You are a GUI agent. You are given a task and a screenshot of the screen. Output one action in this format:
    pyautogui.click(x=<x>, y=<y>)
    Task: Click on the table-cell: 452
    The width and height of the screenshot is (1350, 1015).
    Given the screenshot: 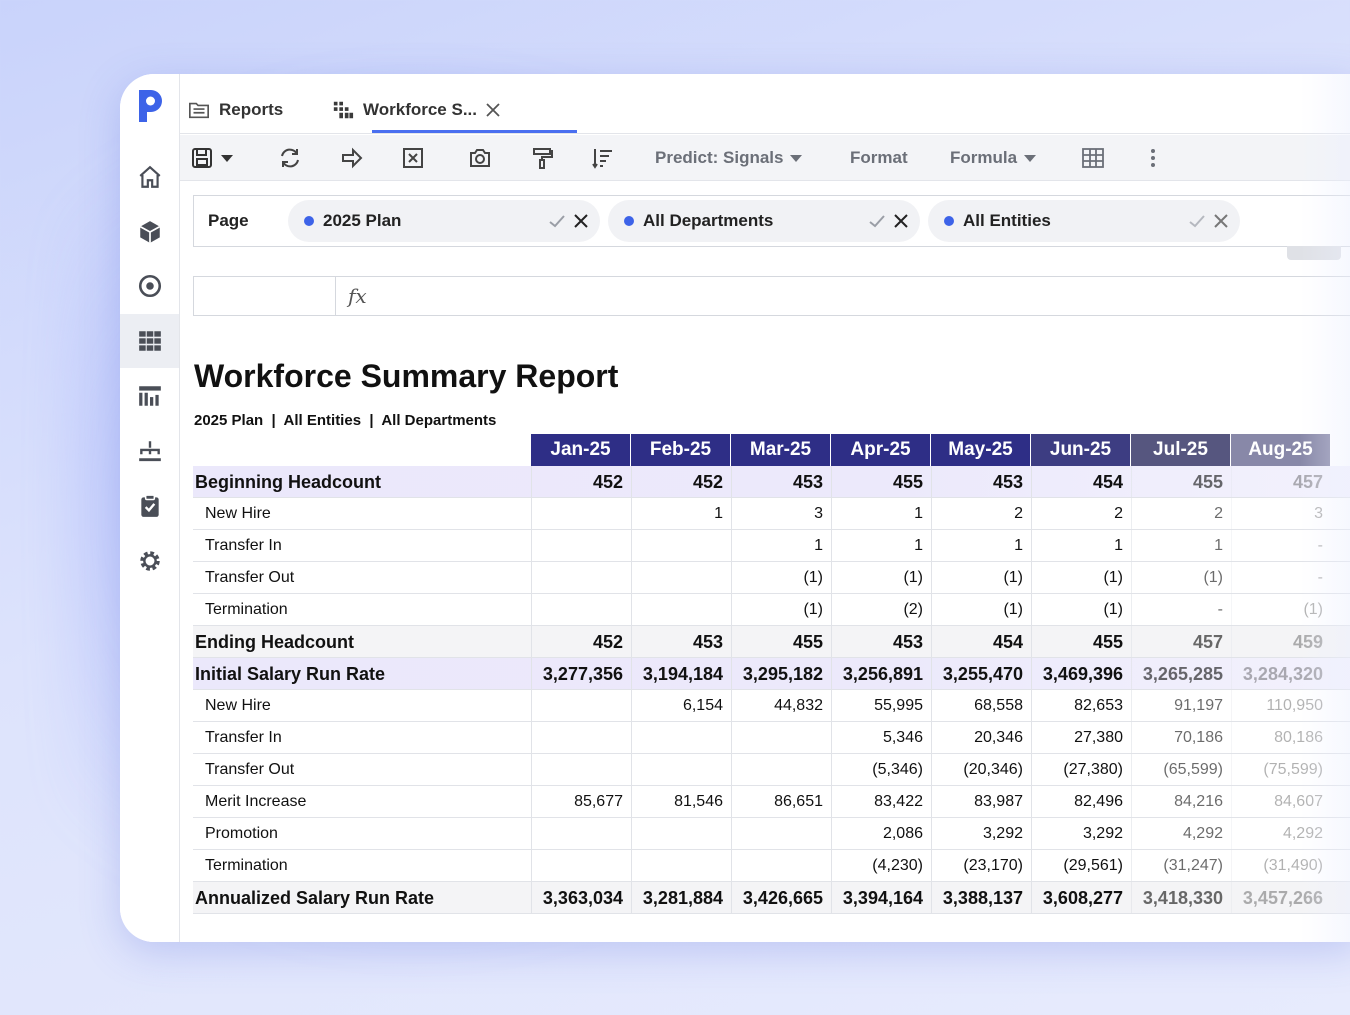 What is the action you would take?
    pyautogui.click(x=681, y=482)
    